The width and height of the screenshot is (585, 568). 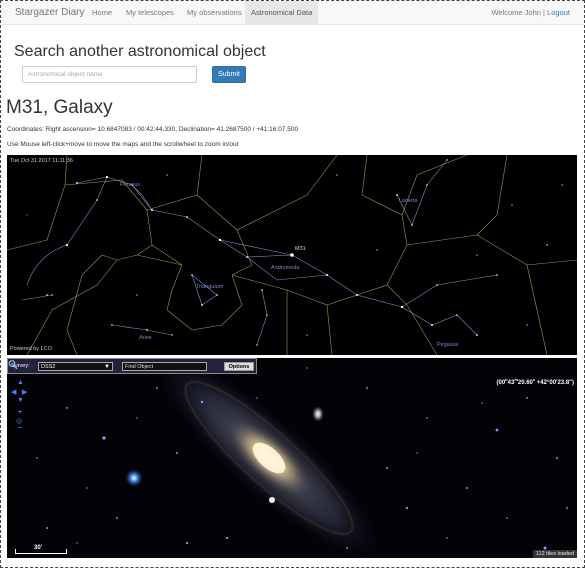 I want to click on sky-chart-date: Tue Oct 31 2017 11:11:36, so click(x=41, y=161).